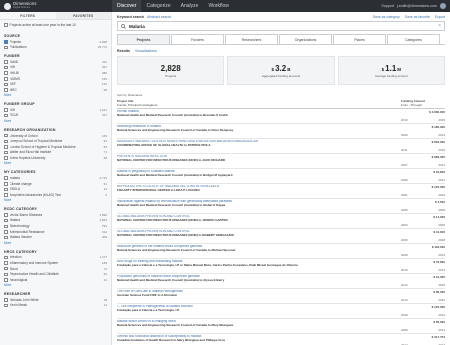 The height and width of the screenshot is (345, 450). I want to click on tab-researchers: Researchers, so click(251, 39).